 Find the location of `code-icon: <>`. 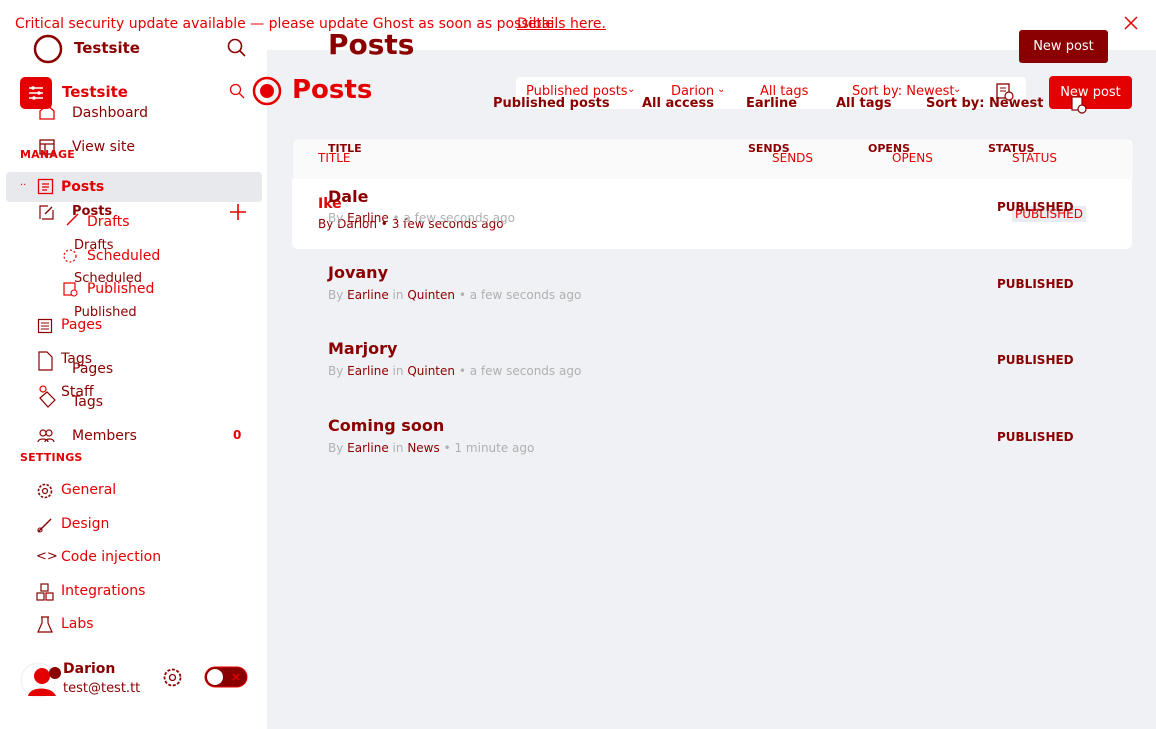

code-icon: <> is located at coordinates (47, 556).